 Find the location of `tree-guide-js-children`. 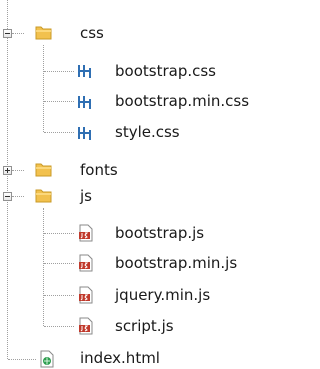

tree-guide-js-children is located at coordinates (43, 267).